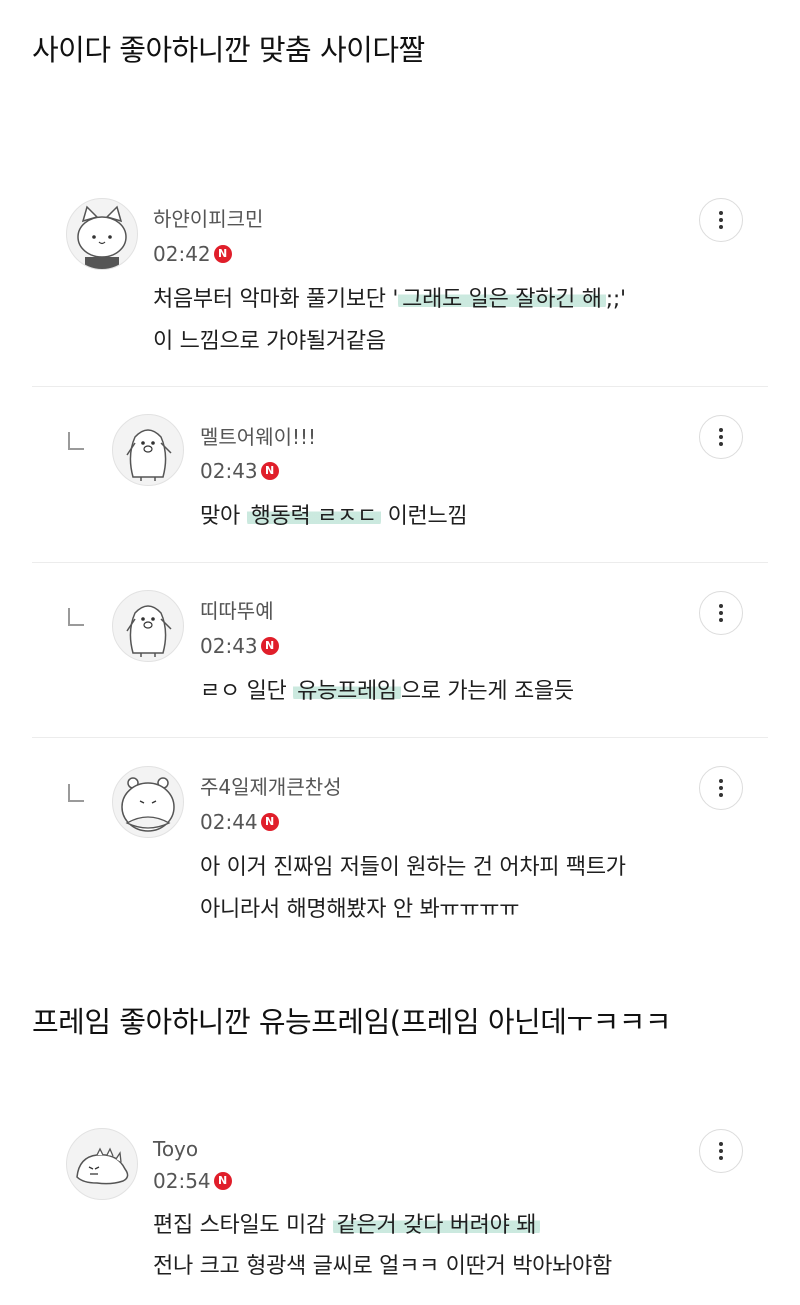  What do you see at coordinates (424, 516) in the screenshot?
I see `comment-text: 이런느낌` at bounding box center [424, 516].